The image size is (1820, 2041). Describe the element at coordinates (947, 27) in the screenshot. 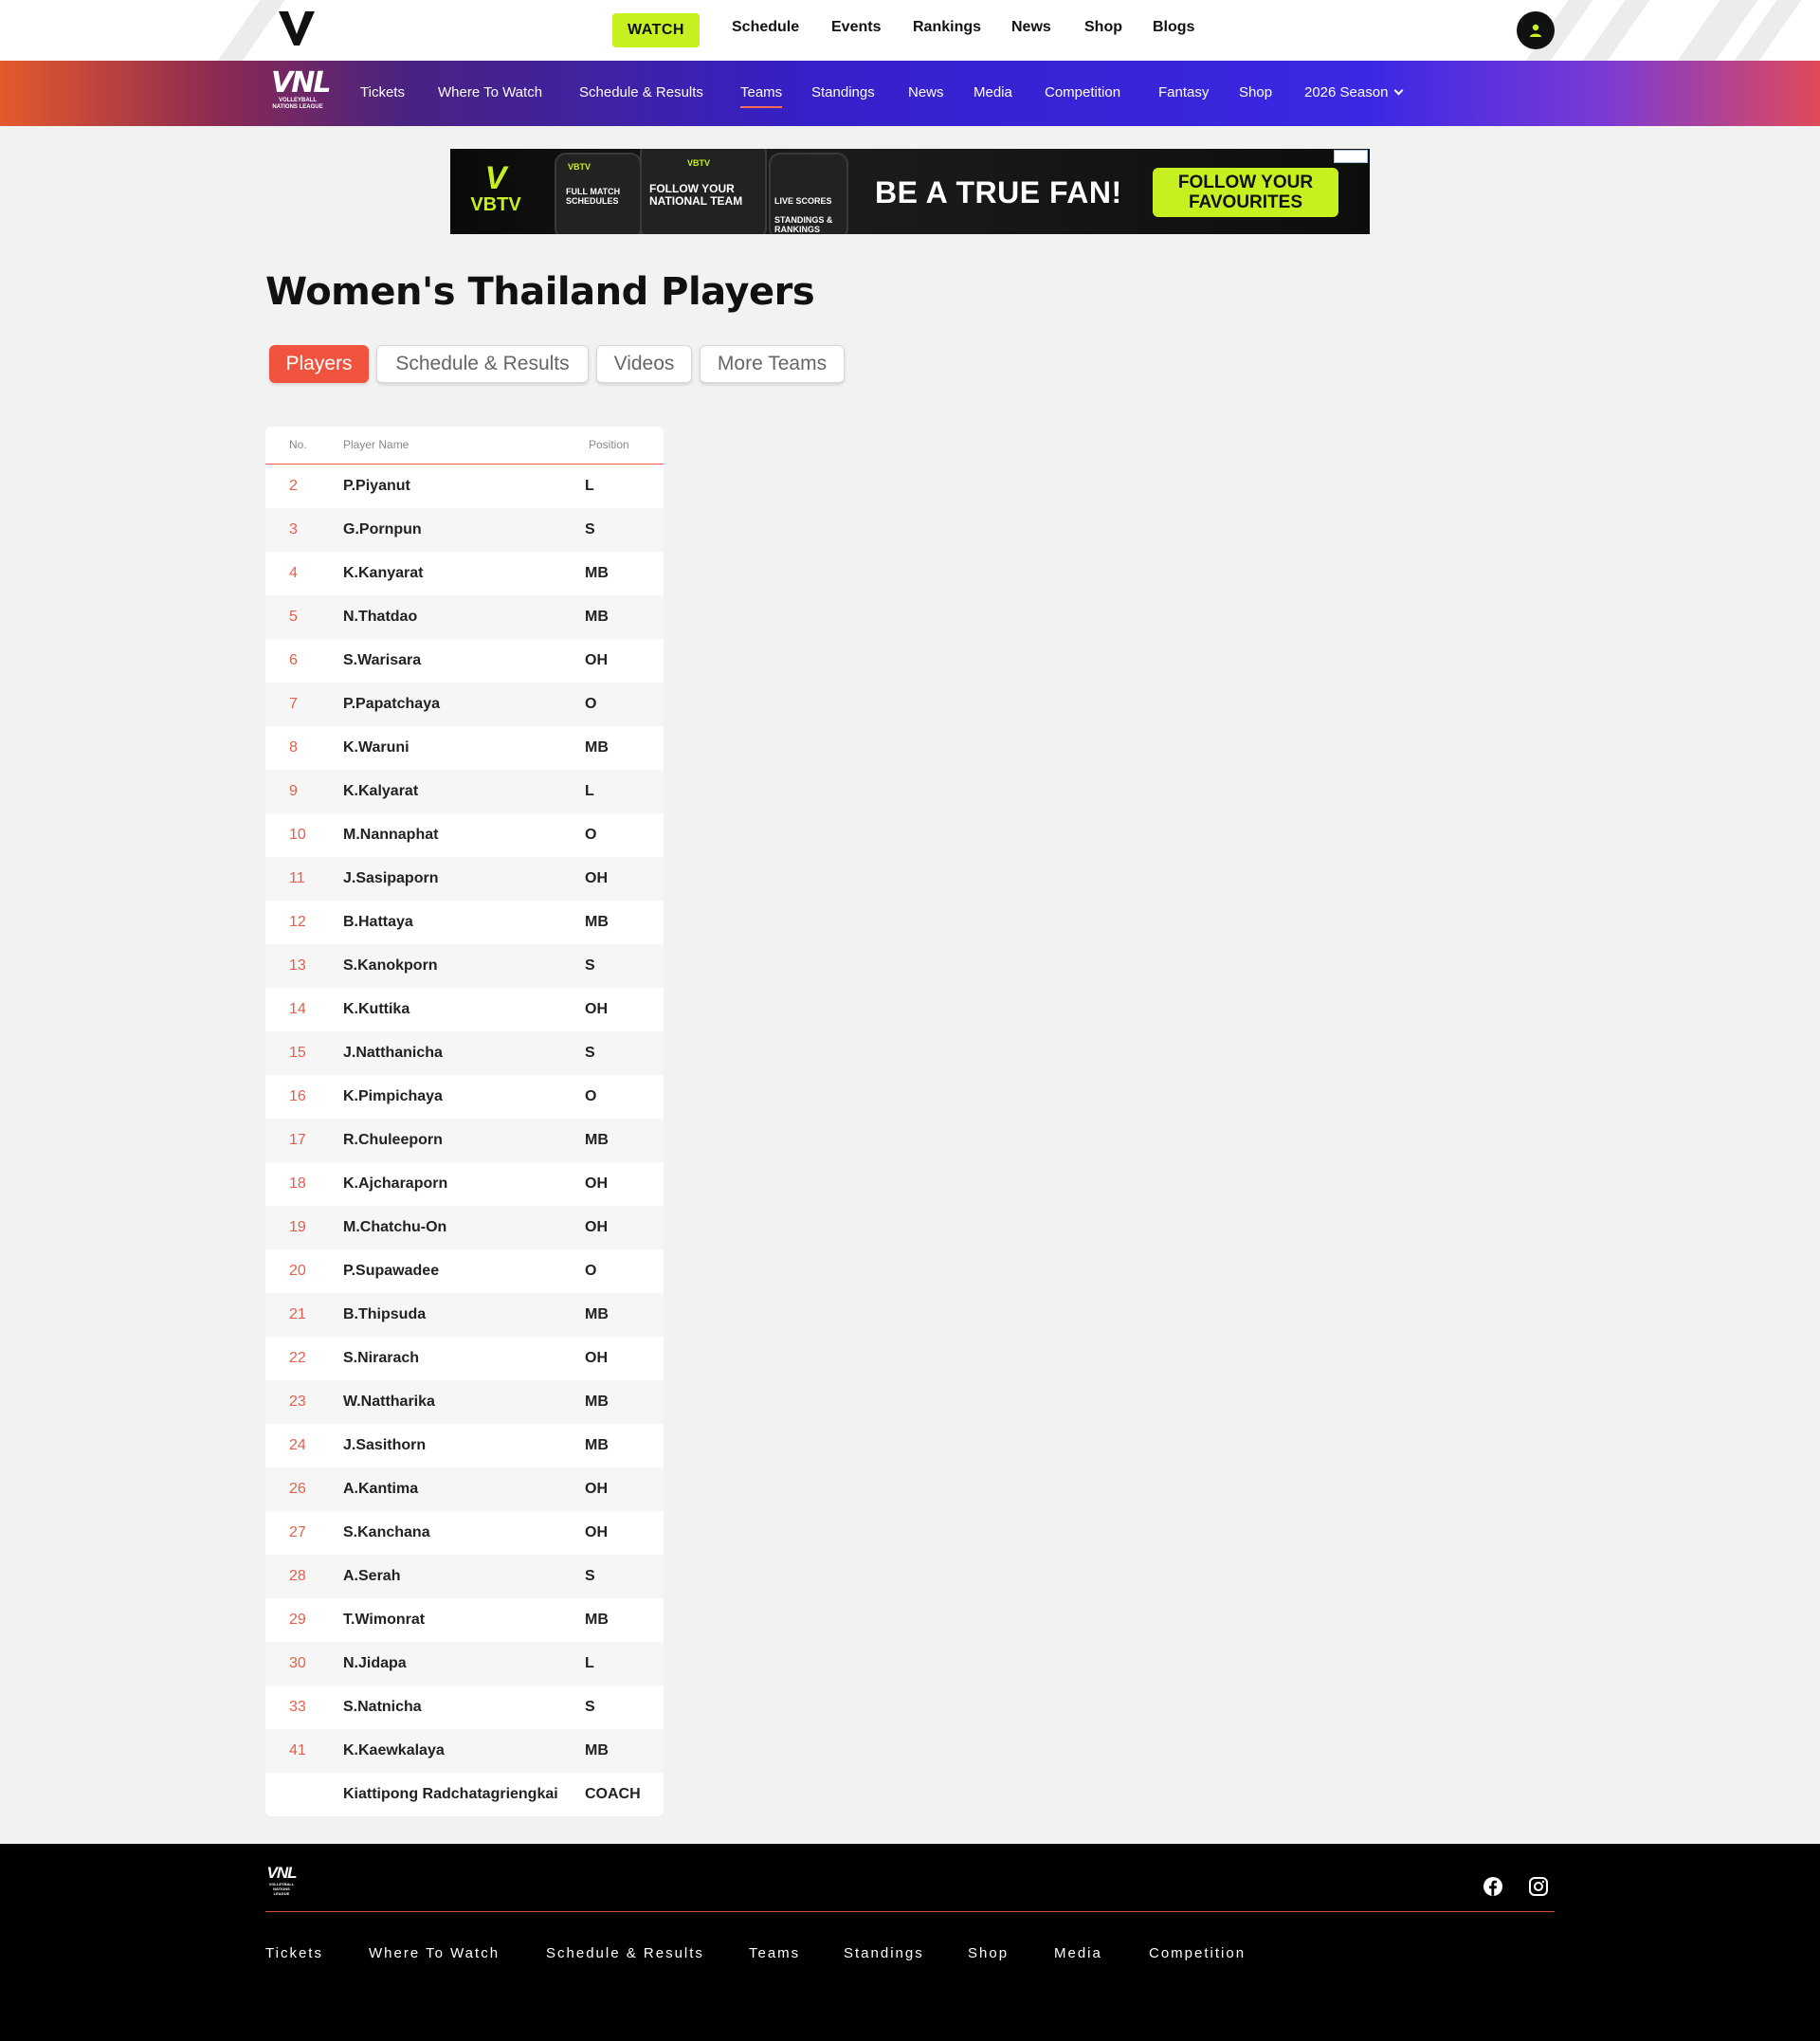

I see `topnav-rankings: Rankings` at that location.